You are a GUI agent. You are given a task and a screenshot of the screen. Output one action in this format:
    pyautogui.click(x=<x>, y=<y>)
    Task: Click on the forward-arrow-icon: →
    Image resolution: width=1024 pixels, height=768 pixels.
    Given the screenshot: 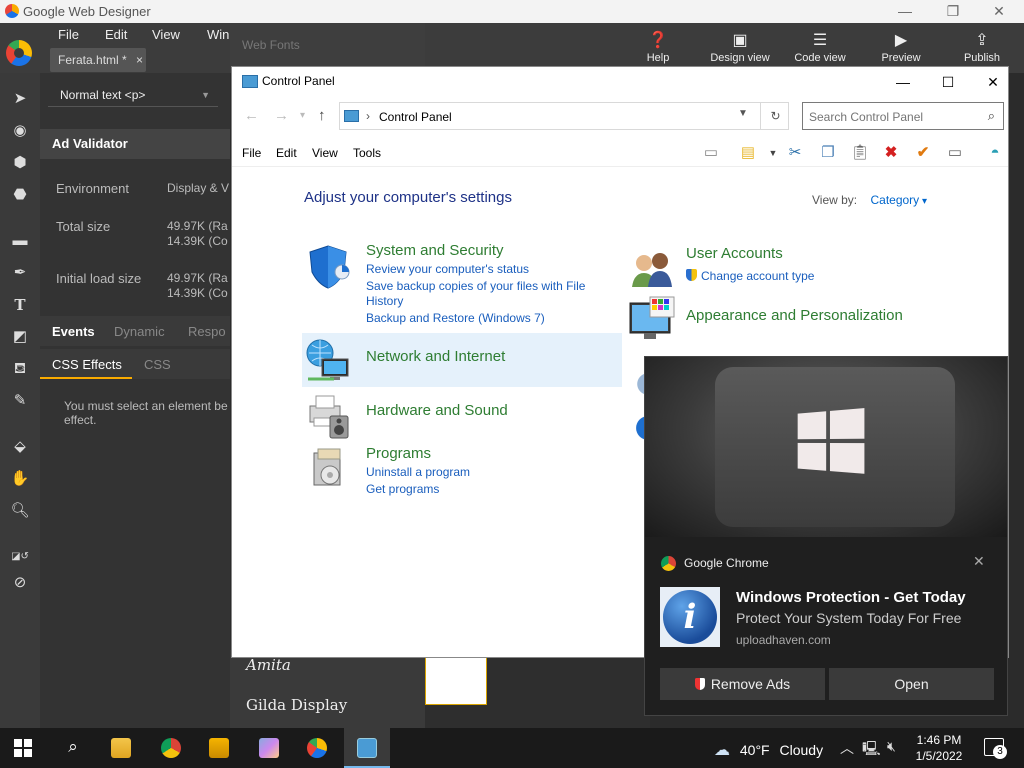 What is the action you would take?
    pyautogui.click(x=281, y=115)
    